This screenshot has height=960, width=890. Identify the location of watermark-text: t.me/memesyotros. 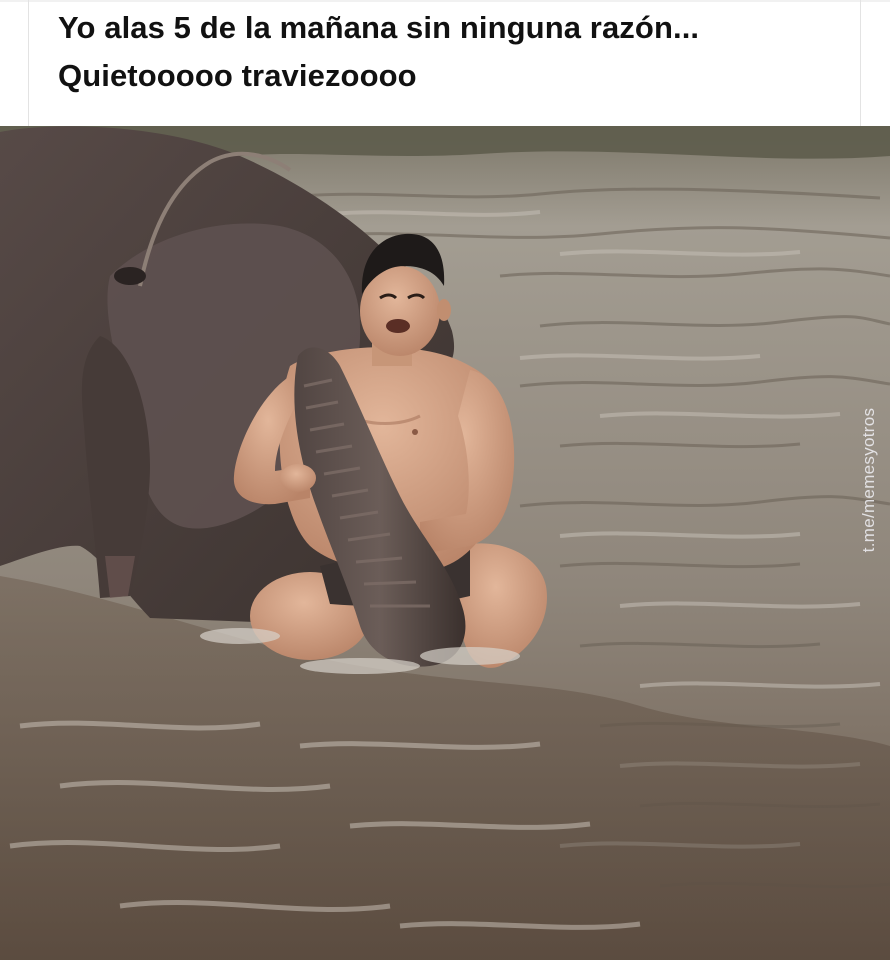
(868, 480).